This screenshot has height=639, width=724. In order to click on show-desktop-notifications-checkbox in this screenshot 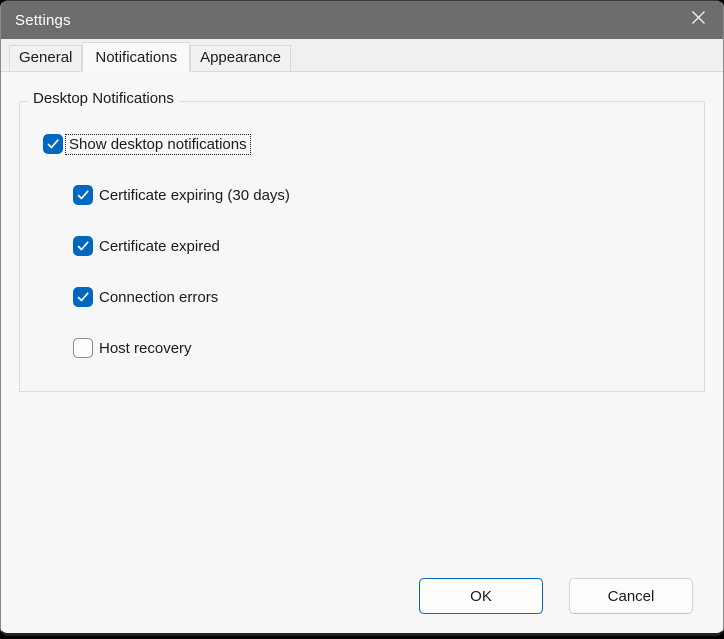, I will do `click(53, 144)`.